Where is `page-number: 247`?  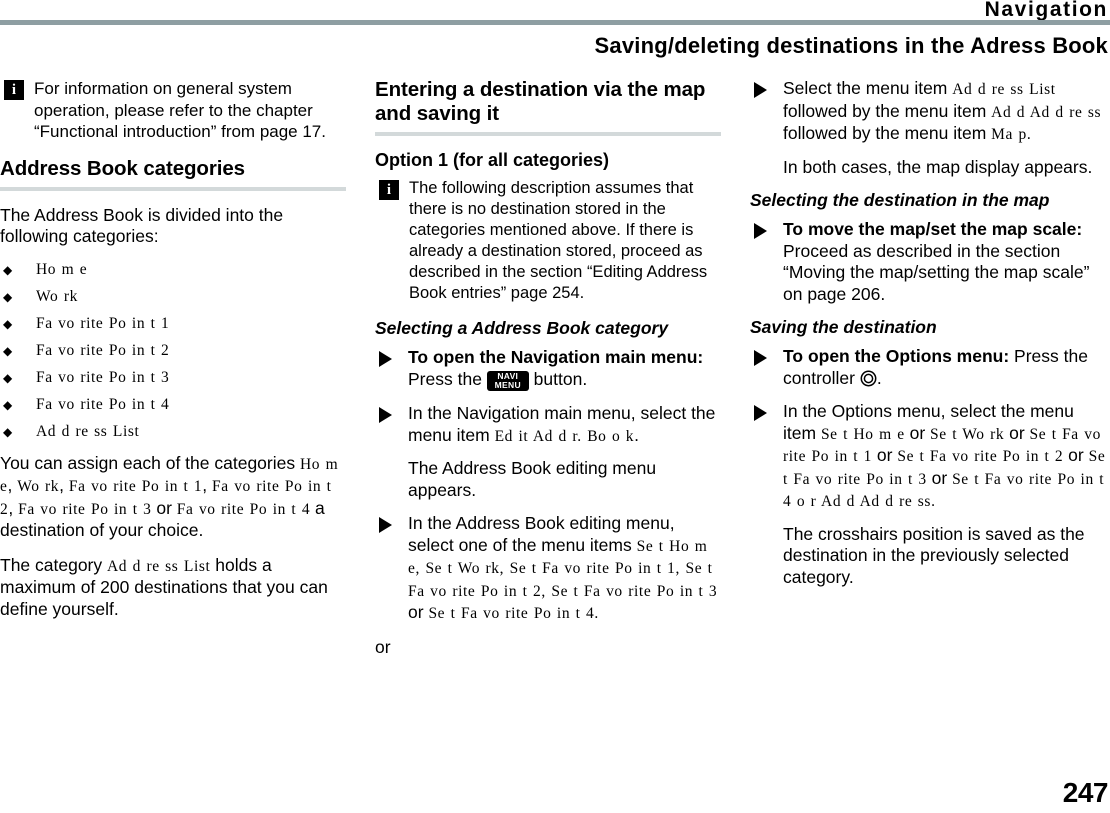 page-number: 247 is located at coordinates (1085, 792).